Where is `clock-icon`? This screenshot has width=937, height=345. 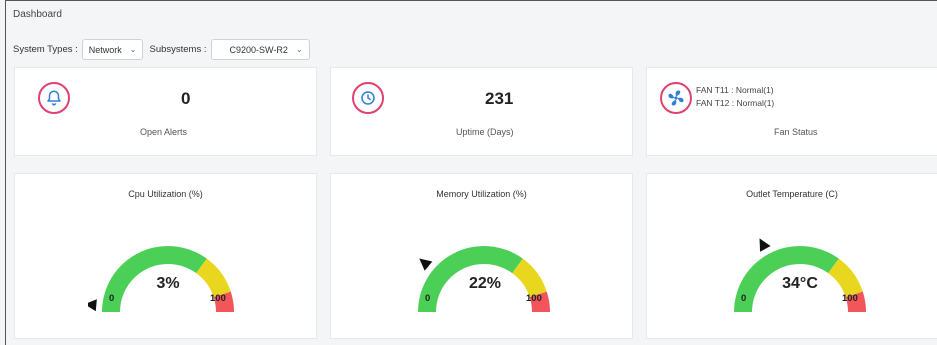
clock-icon is located at coordinates (368, 98).